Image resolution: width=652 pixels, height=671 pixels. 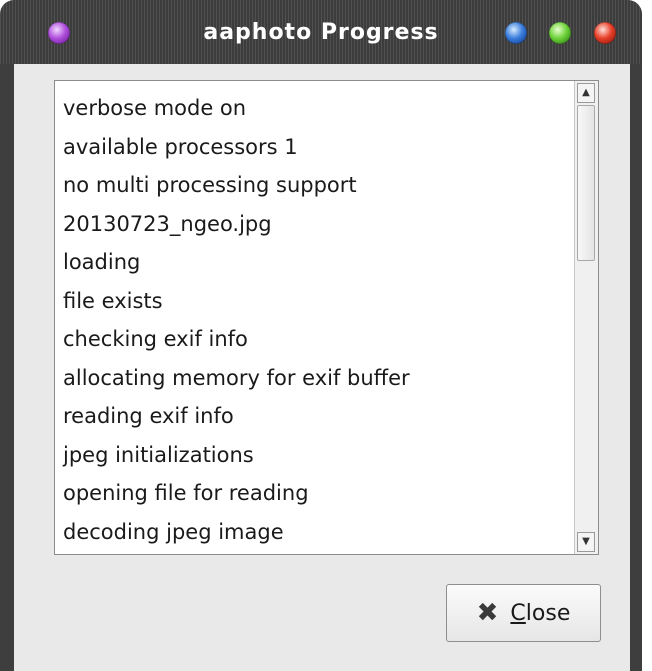 What do you see at coordinates (186, 493) in the screenshot?
I see `log-line: opening file for reading` at bounding box center [186, 493].